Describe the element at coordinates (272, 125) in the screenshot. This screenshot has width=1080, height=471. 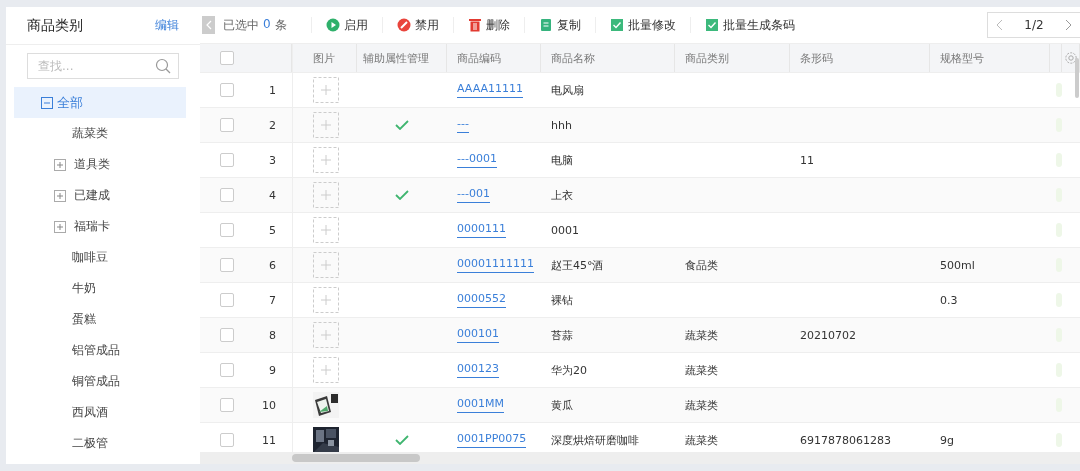
I see `row-number: 2` at that location.